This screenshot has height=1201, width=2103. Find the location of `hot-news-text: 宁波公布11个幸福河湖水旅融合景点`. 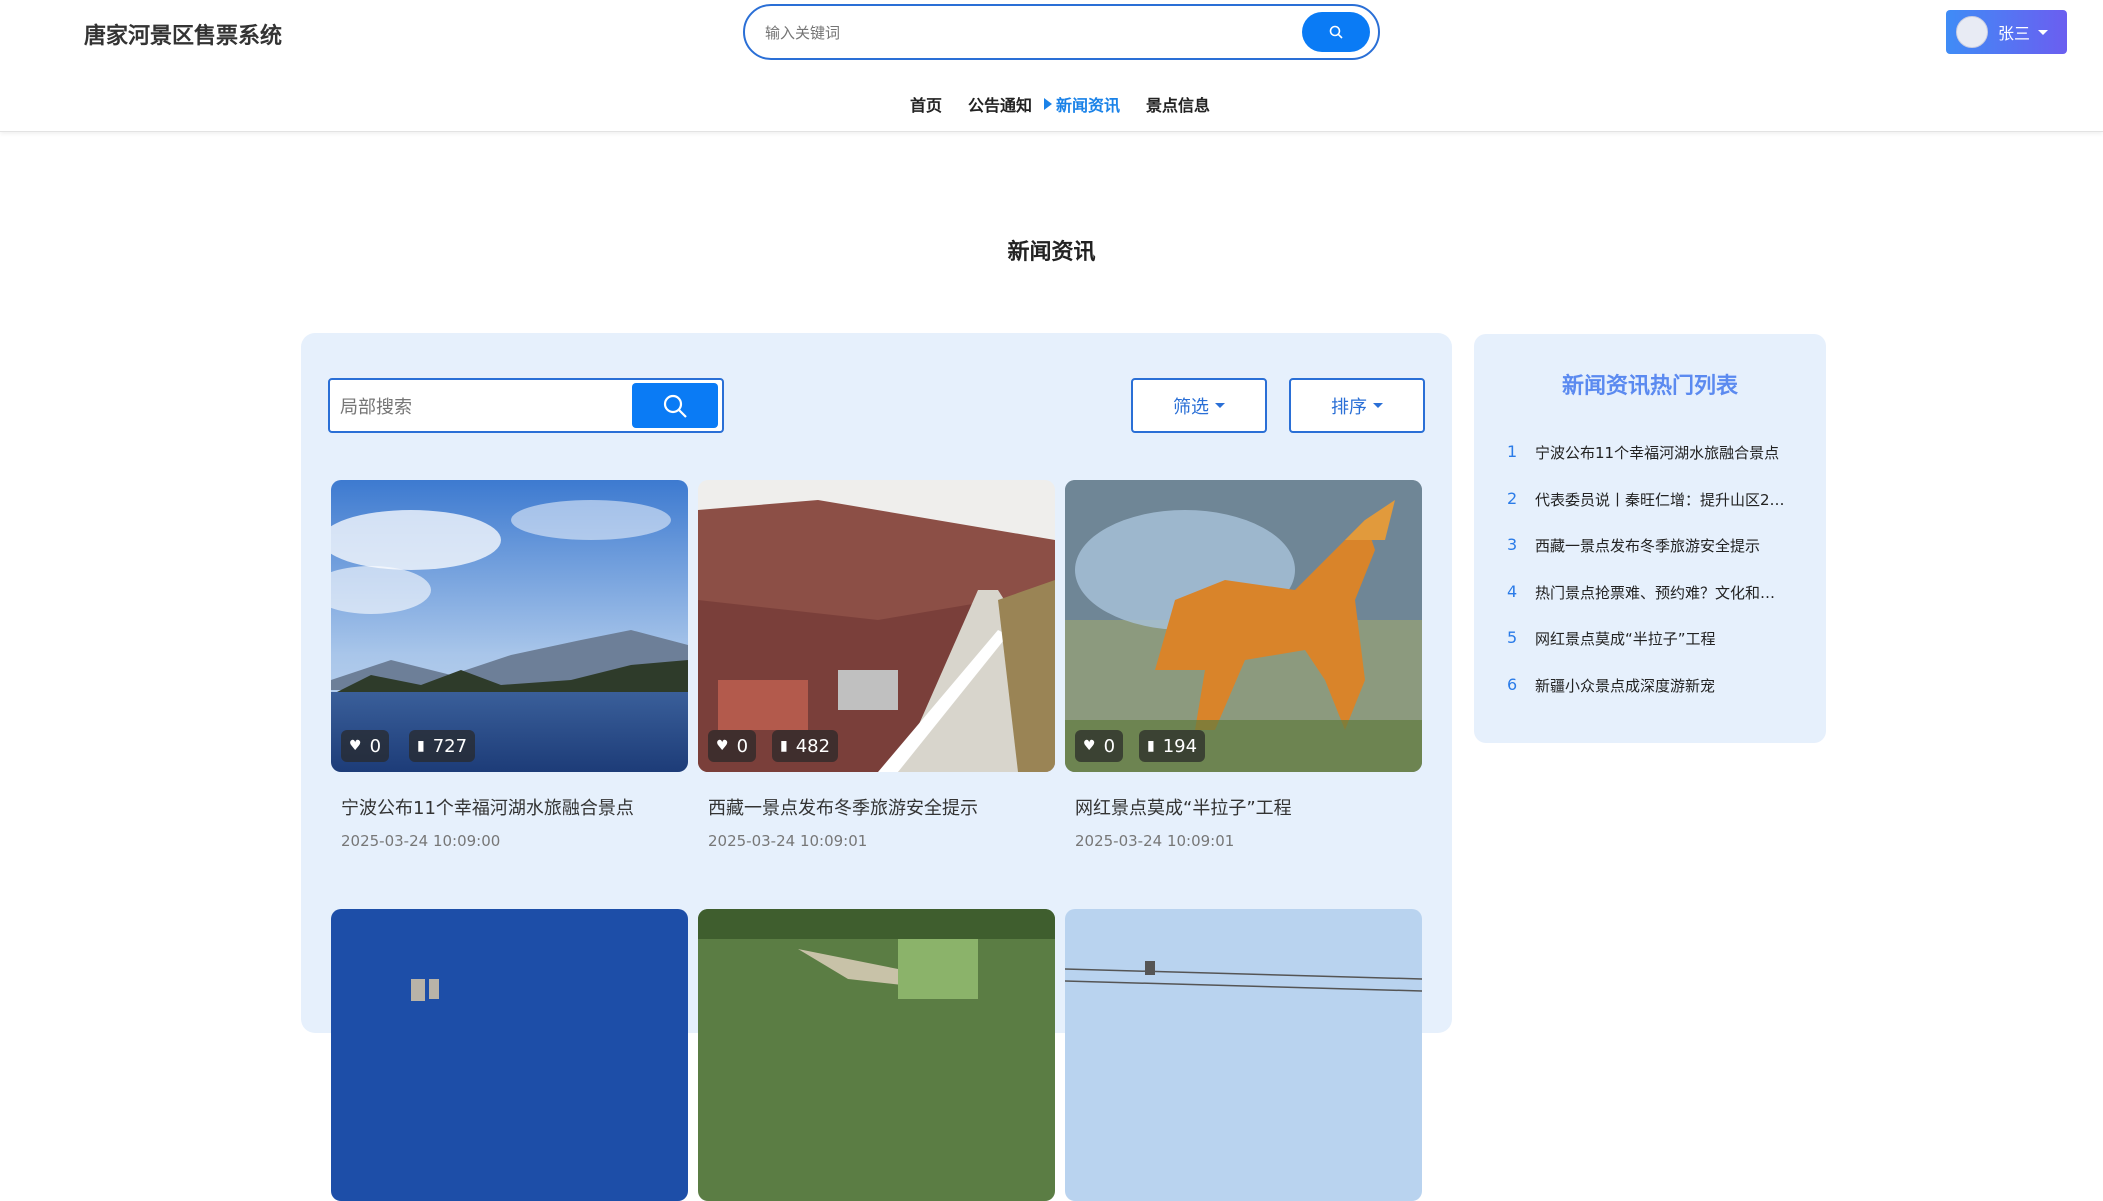

hot-news-text: 宁波公布11个幸福河湖水旅融合景点 is located at coordinates (1666, 452).